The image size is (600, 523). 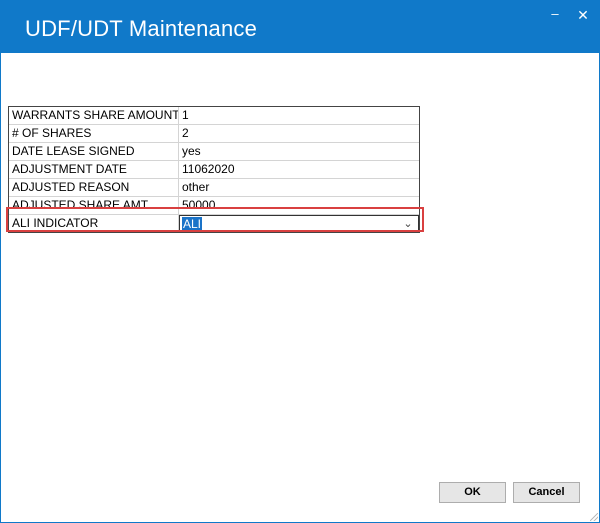 I want to click on grid-row-adjusted-share-amt: ADJUSTED SHARE AMT 50000, so click(x=214, y=206).